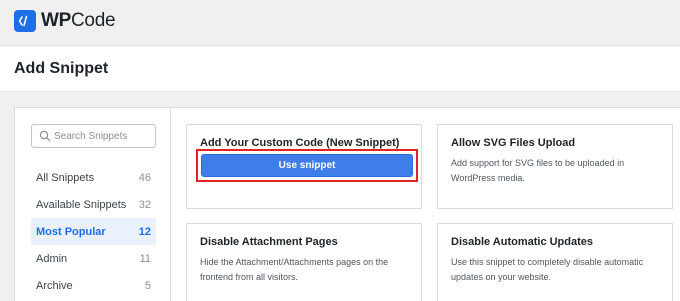  Describe the element at coordinates (45, 136) in the screenshot. I see `search-icon` at that location.